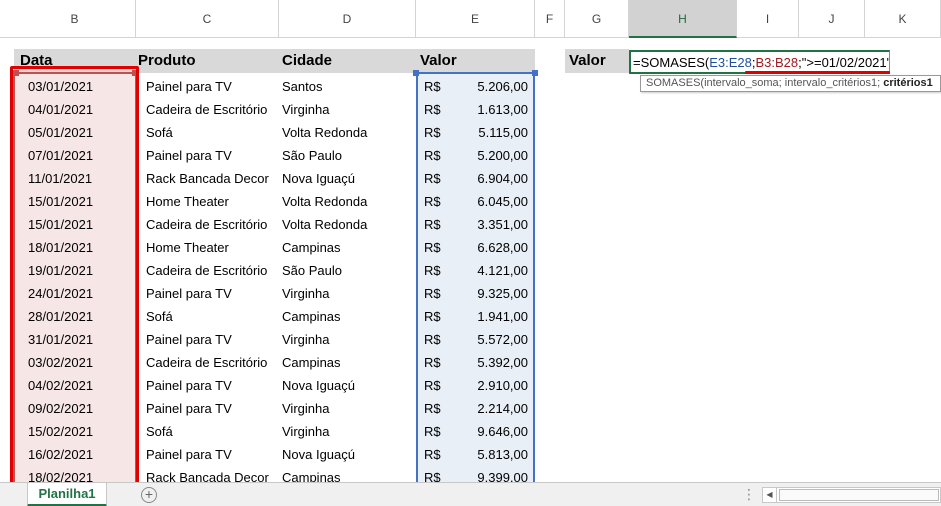 This screenshot has width=941, height=506. I want to click on splitter-handle-icon: ⋮, so click(749, 494).